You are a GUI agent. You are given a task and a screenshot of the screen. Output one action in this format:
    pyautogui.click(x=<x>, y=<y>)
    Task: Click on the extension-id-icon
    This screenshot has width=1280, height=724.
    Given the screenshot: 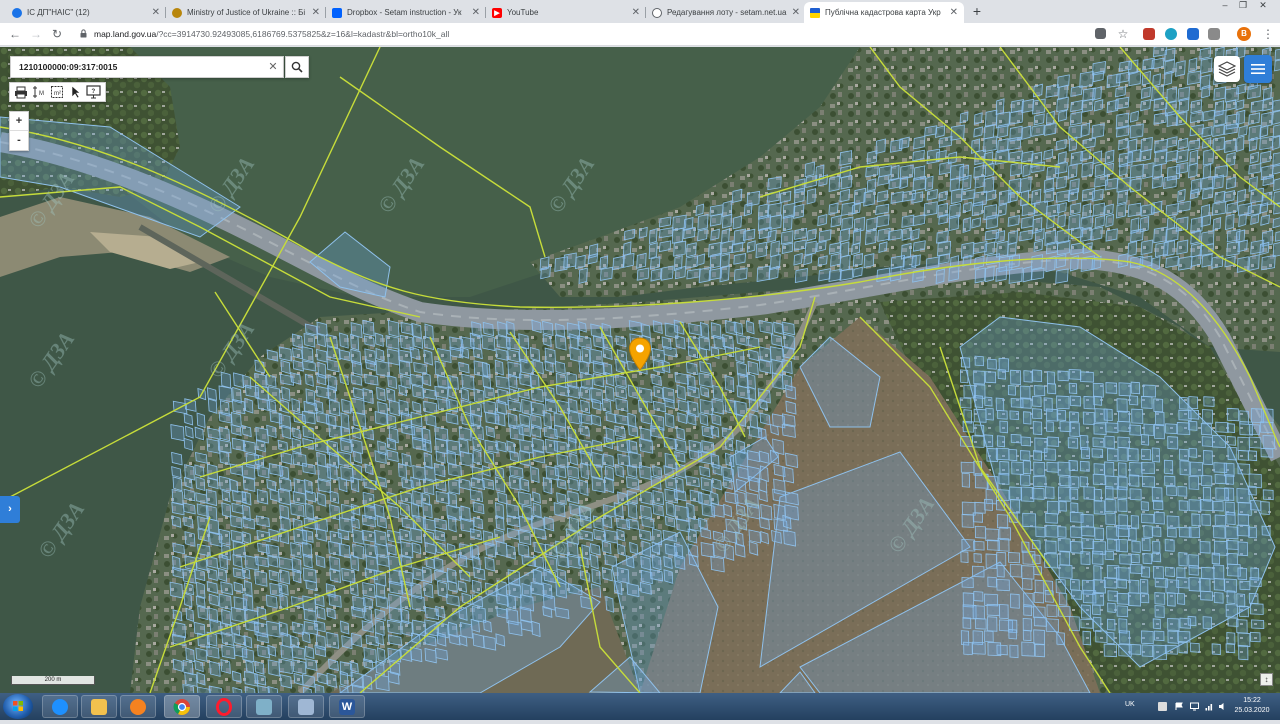 What is the action you would take?
    pyautogui.click(x=1193, y=34)
    